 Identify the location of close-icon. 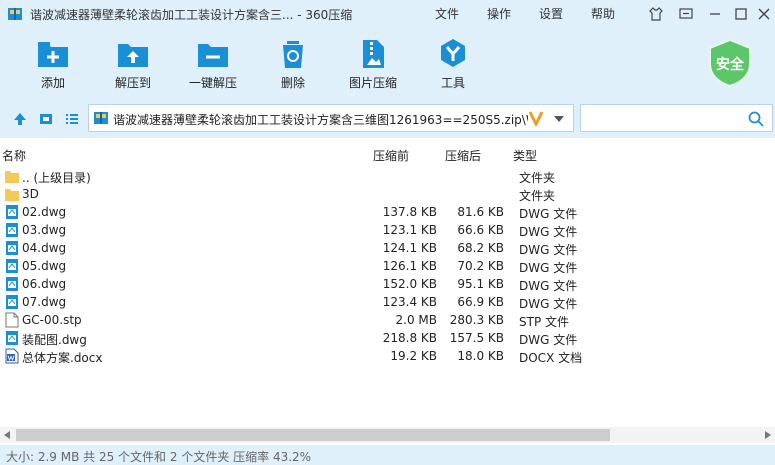
(764, 14).